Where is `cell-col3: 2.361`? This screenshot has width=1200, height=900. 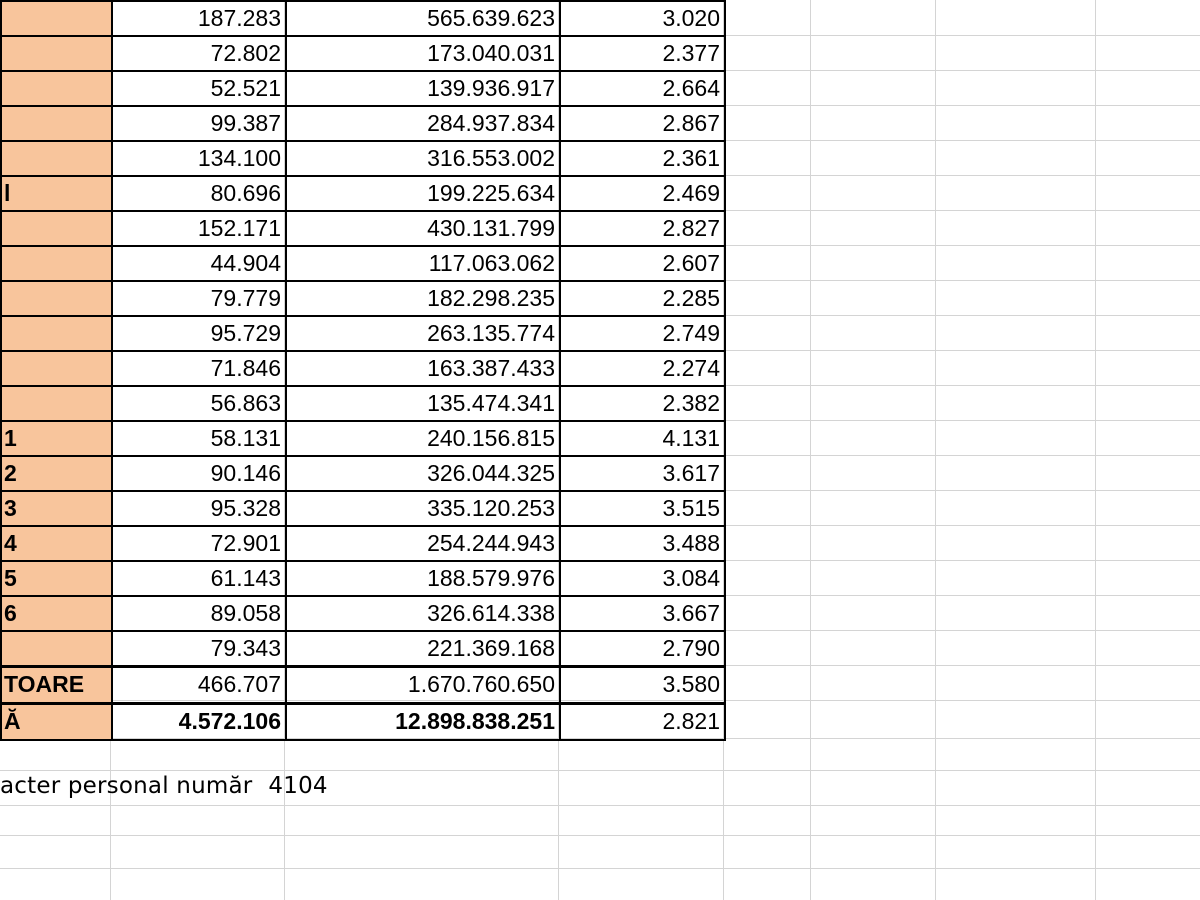 cell-col3: 2.361 is located at coordinates (642, 158).